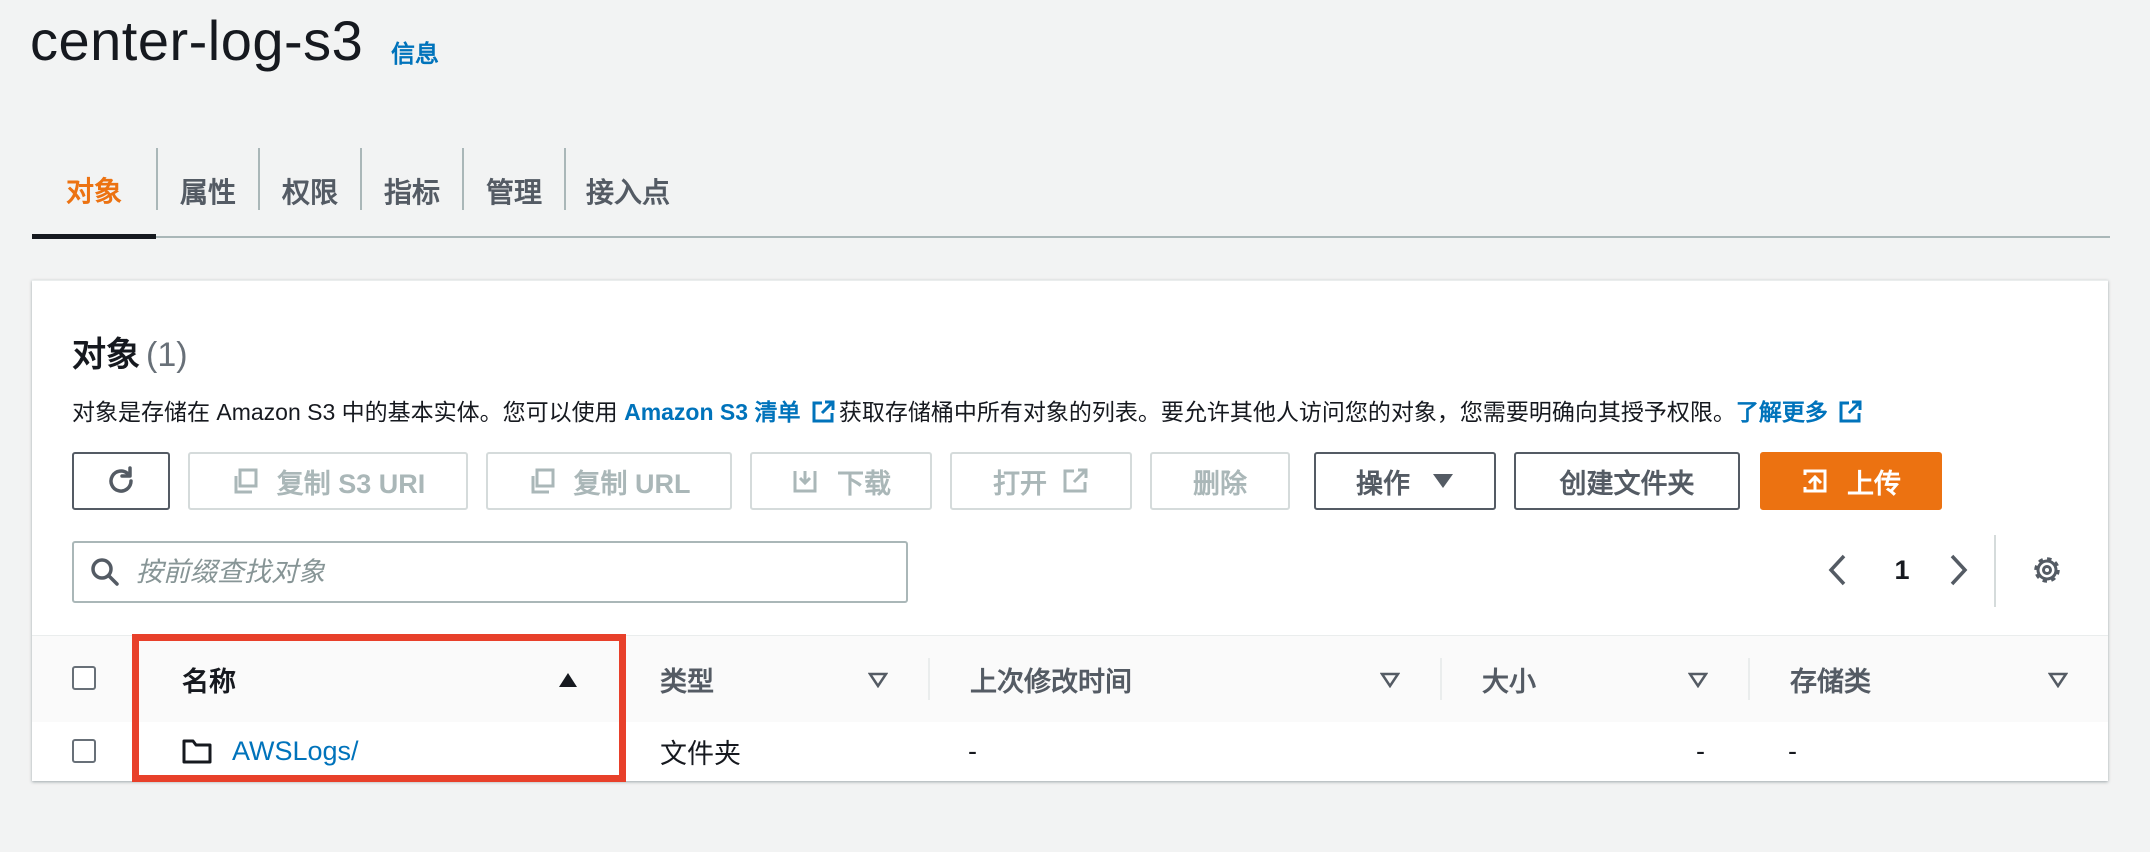 The image size is (2150, 852). What do you see at coordinates (1792, 750) in the screenshot?
I see `object-storage-class: -` at bounding box center [1792, 750].